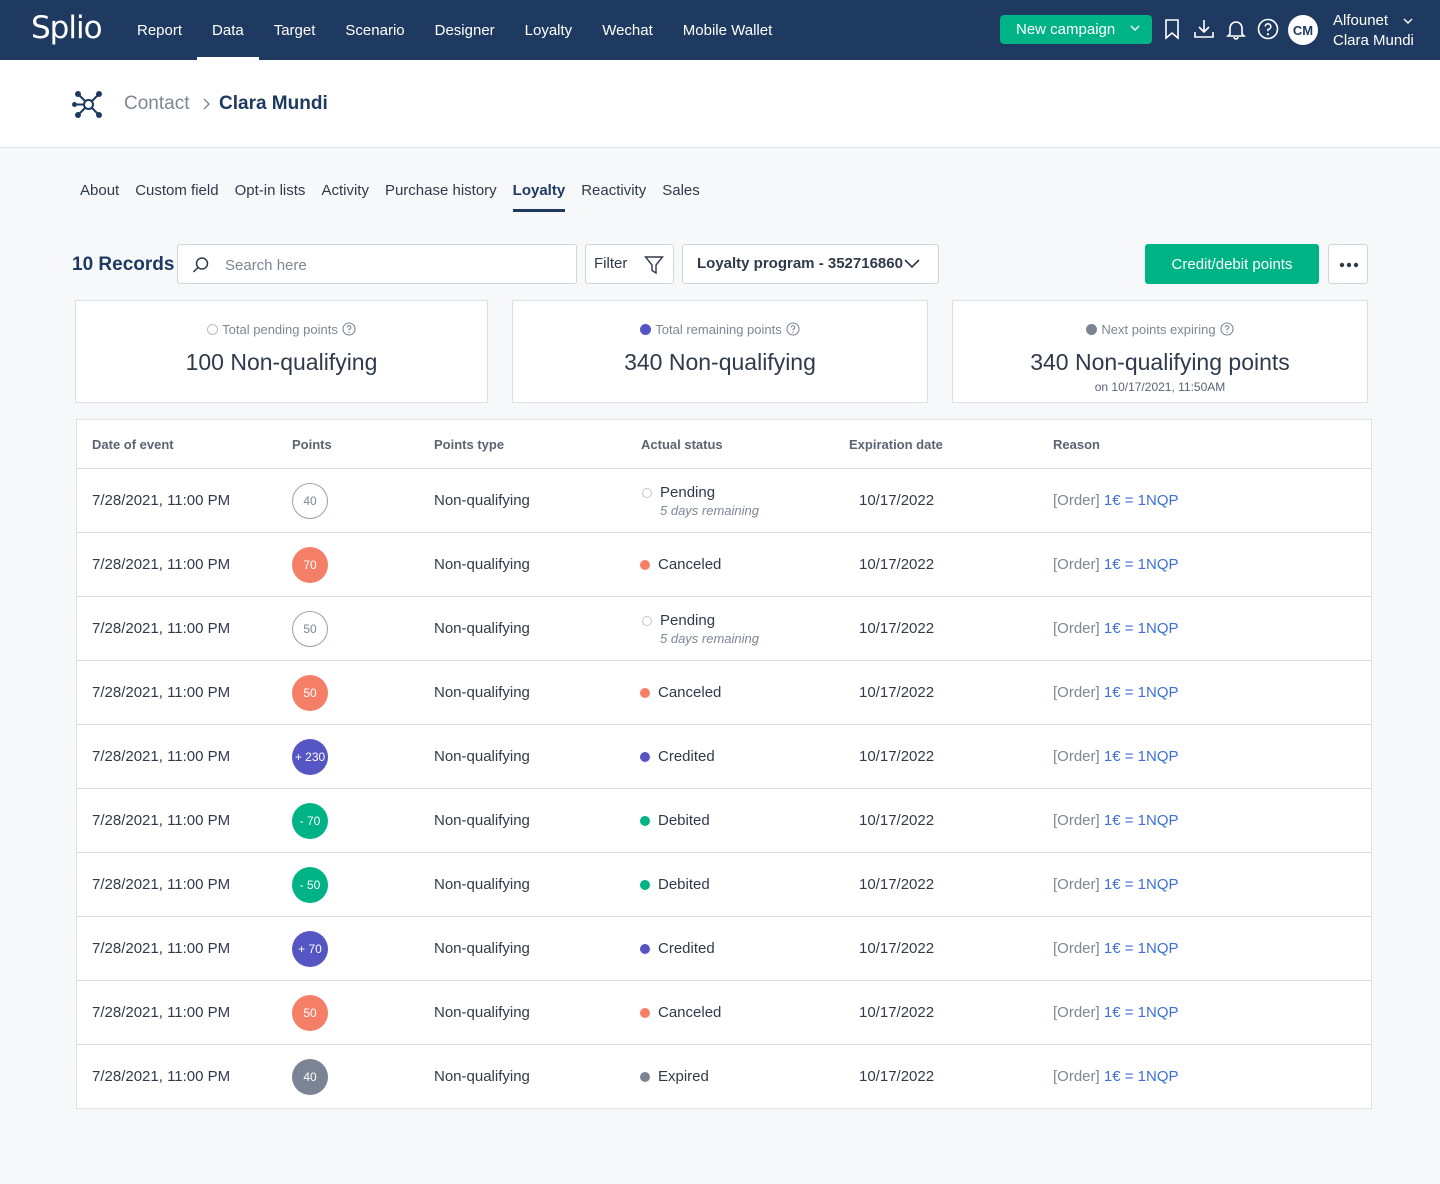 The image size is (1440, 1184). Describe the element at coordinates (270, 197) in the screenshot. I see `tab-opt-in-lists: Opt-in lists` at that location.